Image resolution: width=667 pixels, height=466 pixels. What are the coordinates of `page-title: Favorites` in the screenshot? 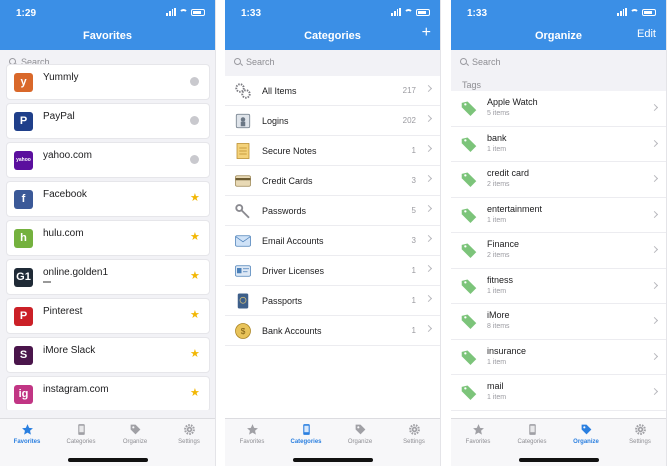 It's located at (107, 36).